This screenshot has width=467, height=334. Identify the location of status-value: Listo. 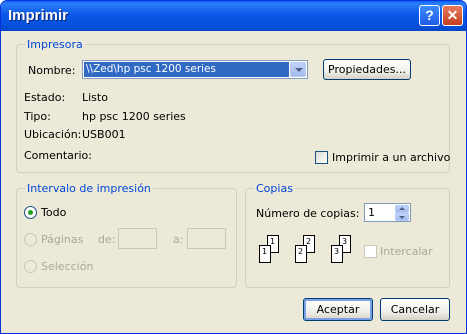
(95, 97).